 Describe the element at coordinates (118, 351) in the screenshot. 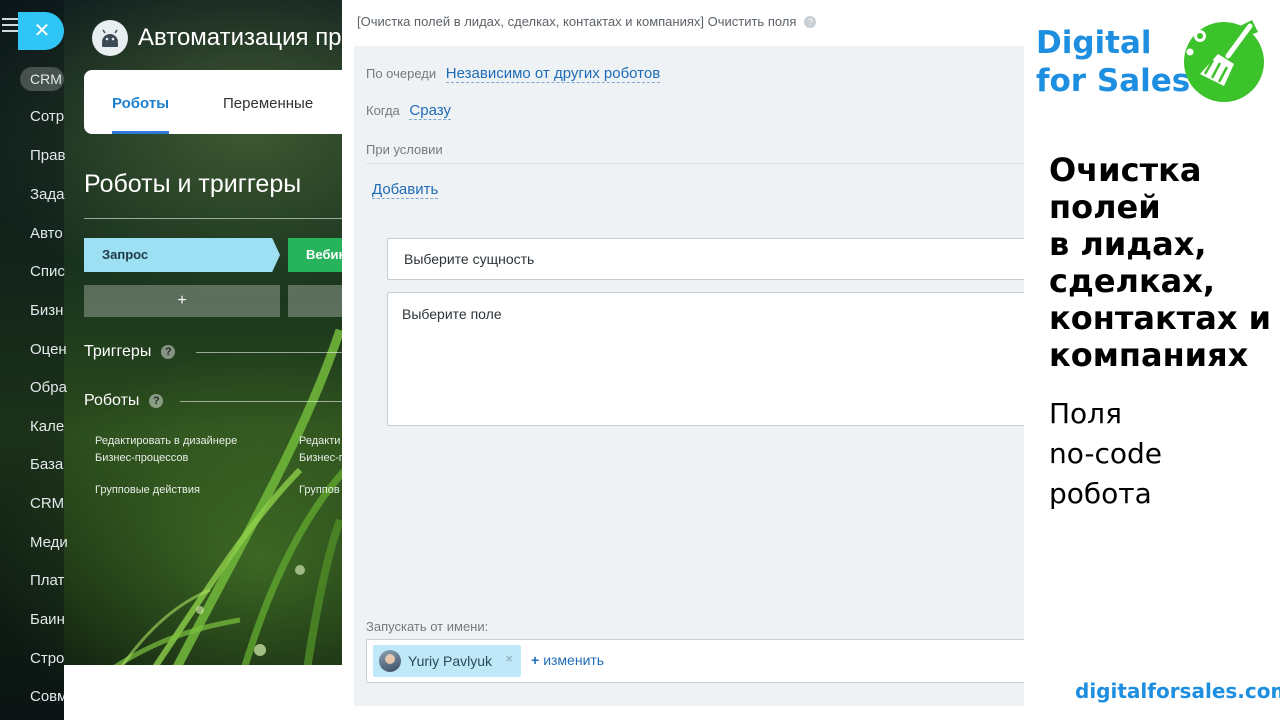

I see `triggers-text: Триггеры` at that location.